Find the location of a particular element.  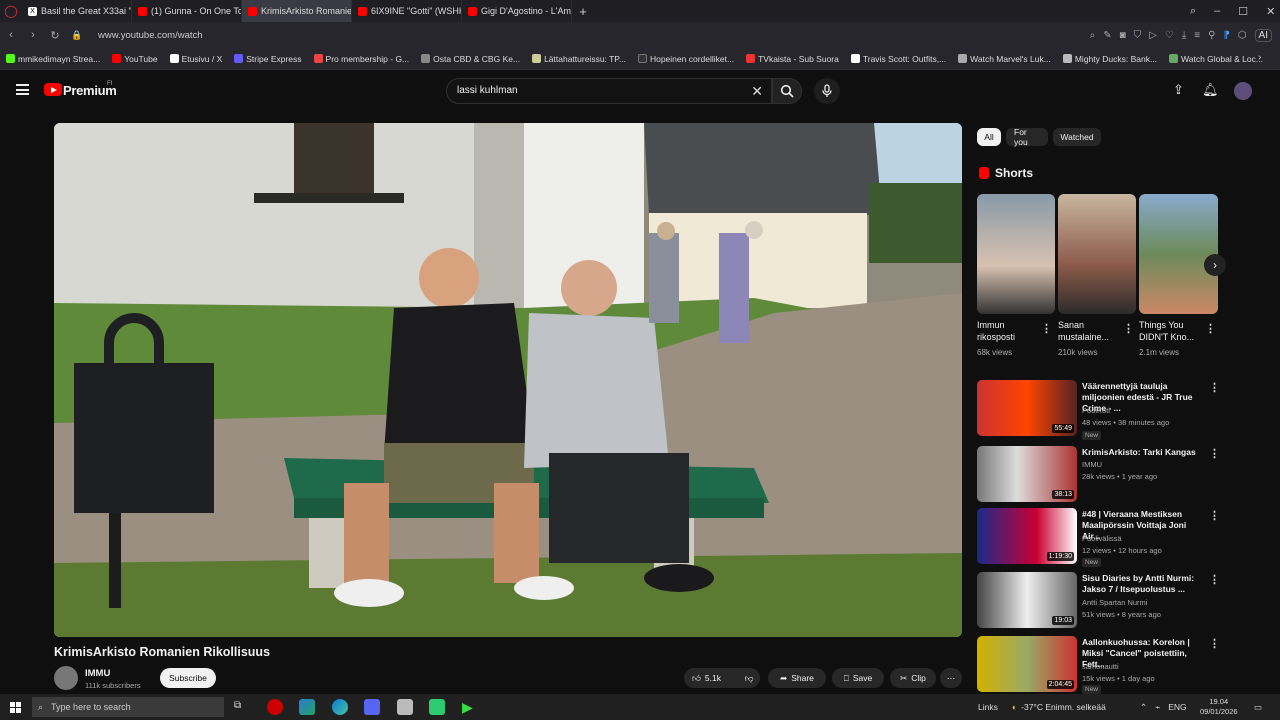

next-arrow-icon: › is located at coordinates (1215, 265).